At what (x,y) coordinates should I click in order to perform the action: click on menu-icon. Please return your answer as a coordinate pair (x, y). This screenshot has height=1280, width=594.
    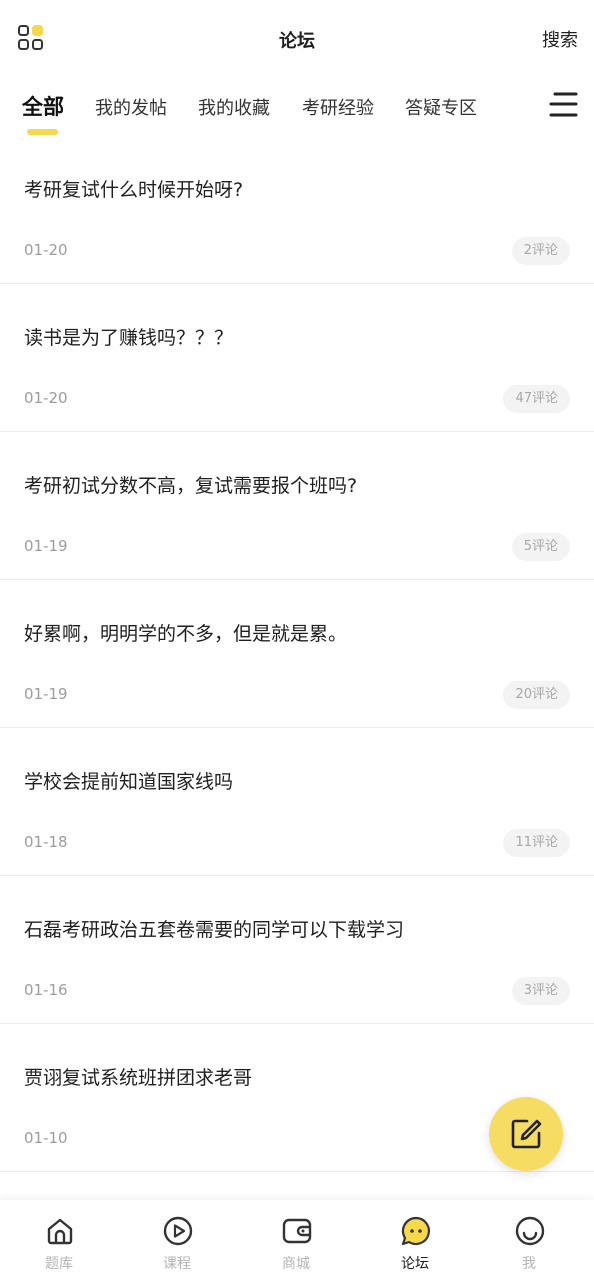
    Looking at the image, I should click on (564, 105).